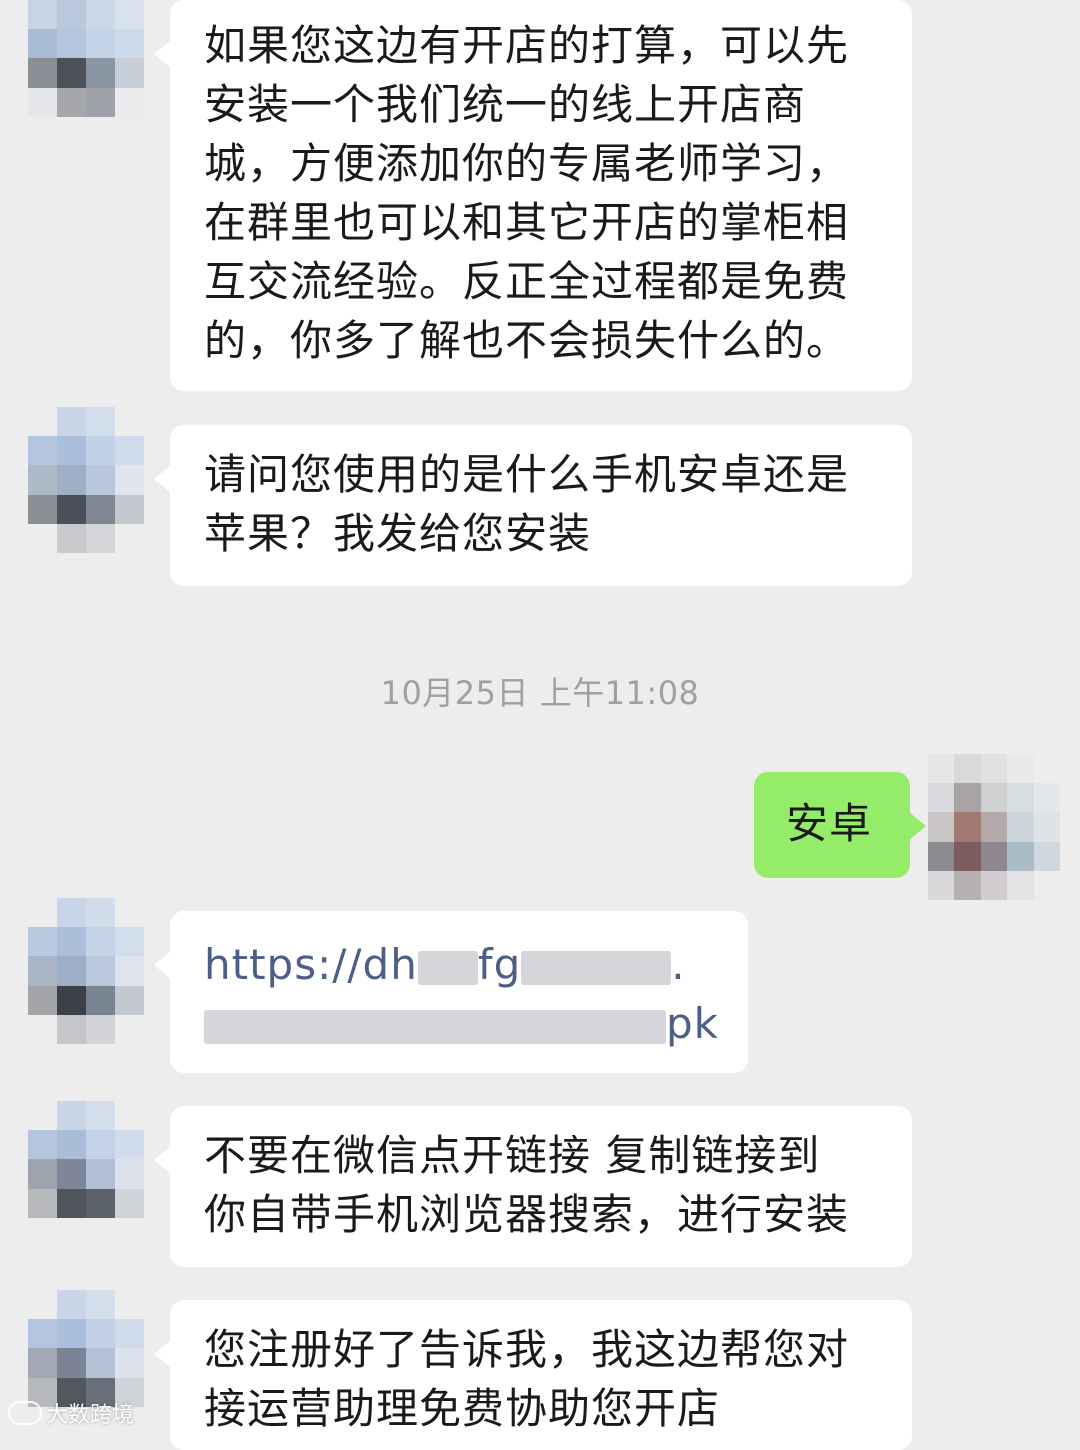  Describe the element at coordinates (25, 1413) in the screenshot. I see `speech-logo-icon` at that location.